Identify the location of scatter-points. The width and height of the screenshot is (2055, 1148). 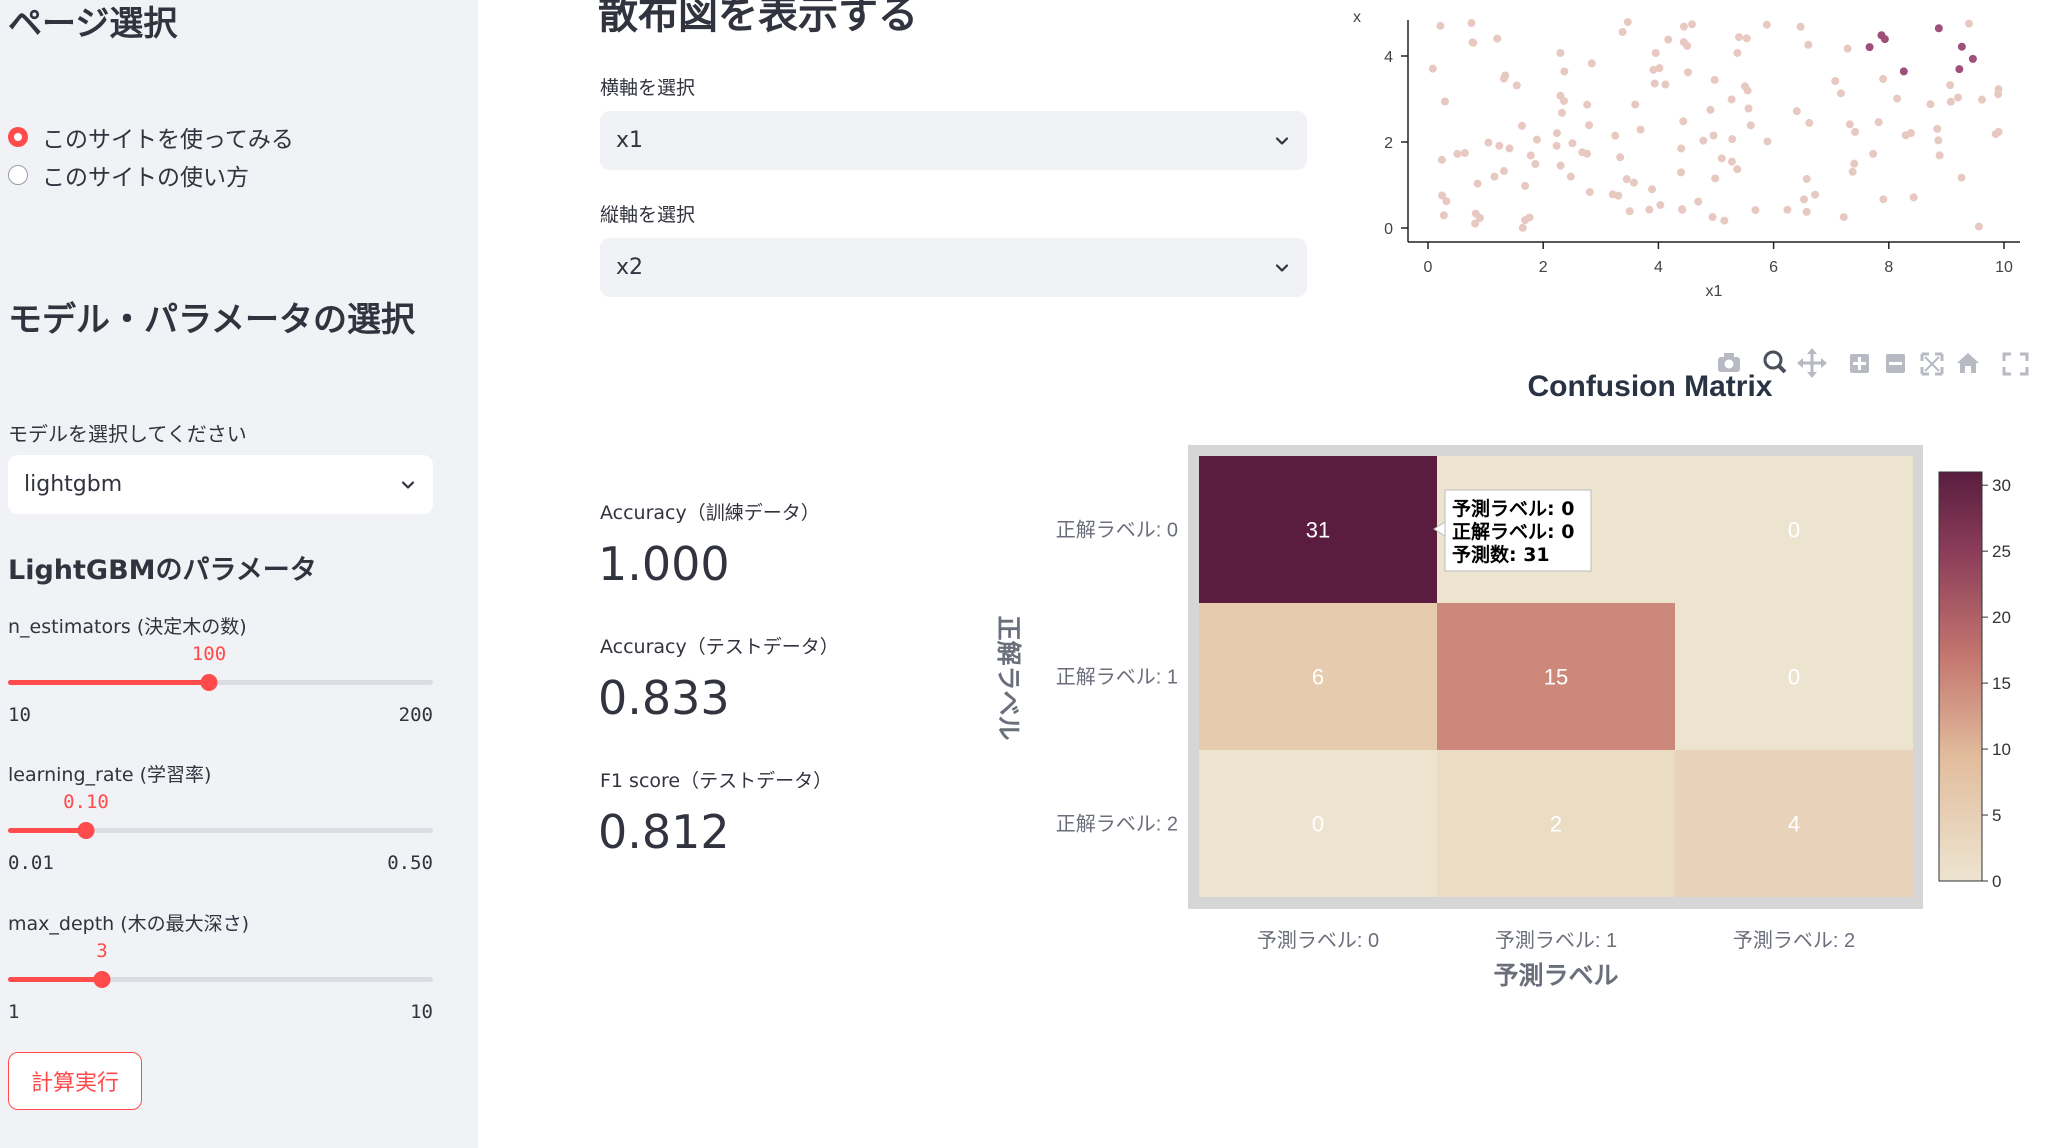
(1715, 125).